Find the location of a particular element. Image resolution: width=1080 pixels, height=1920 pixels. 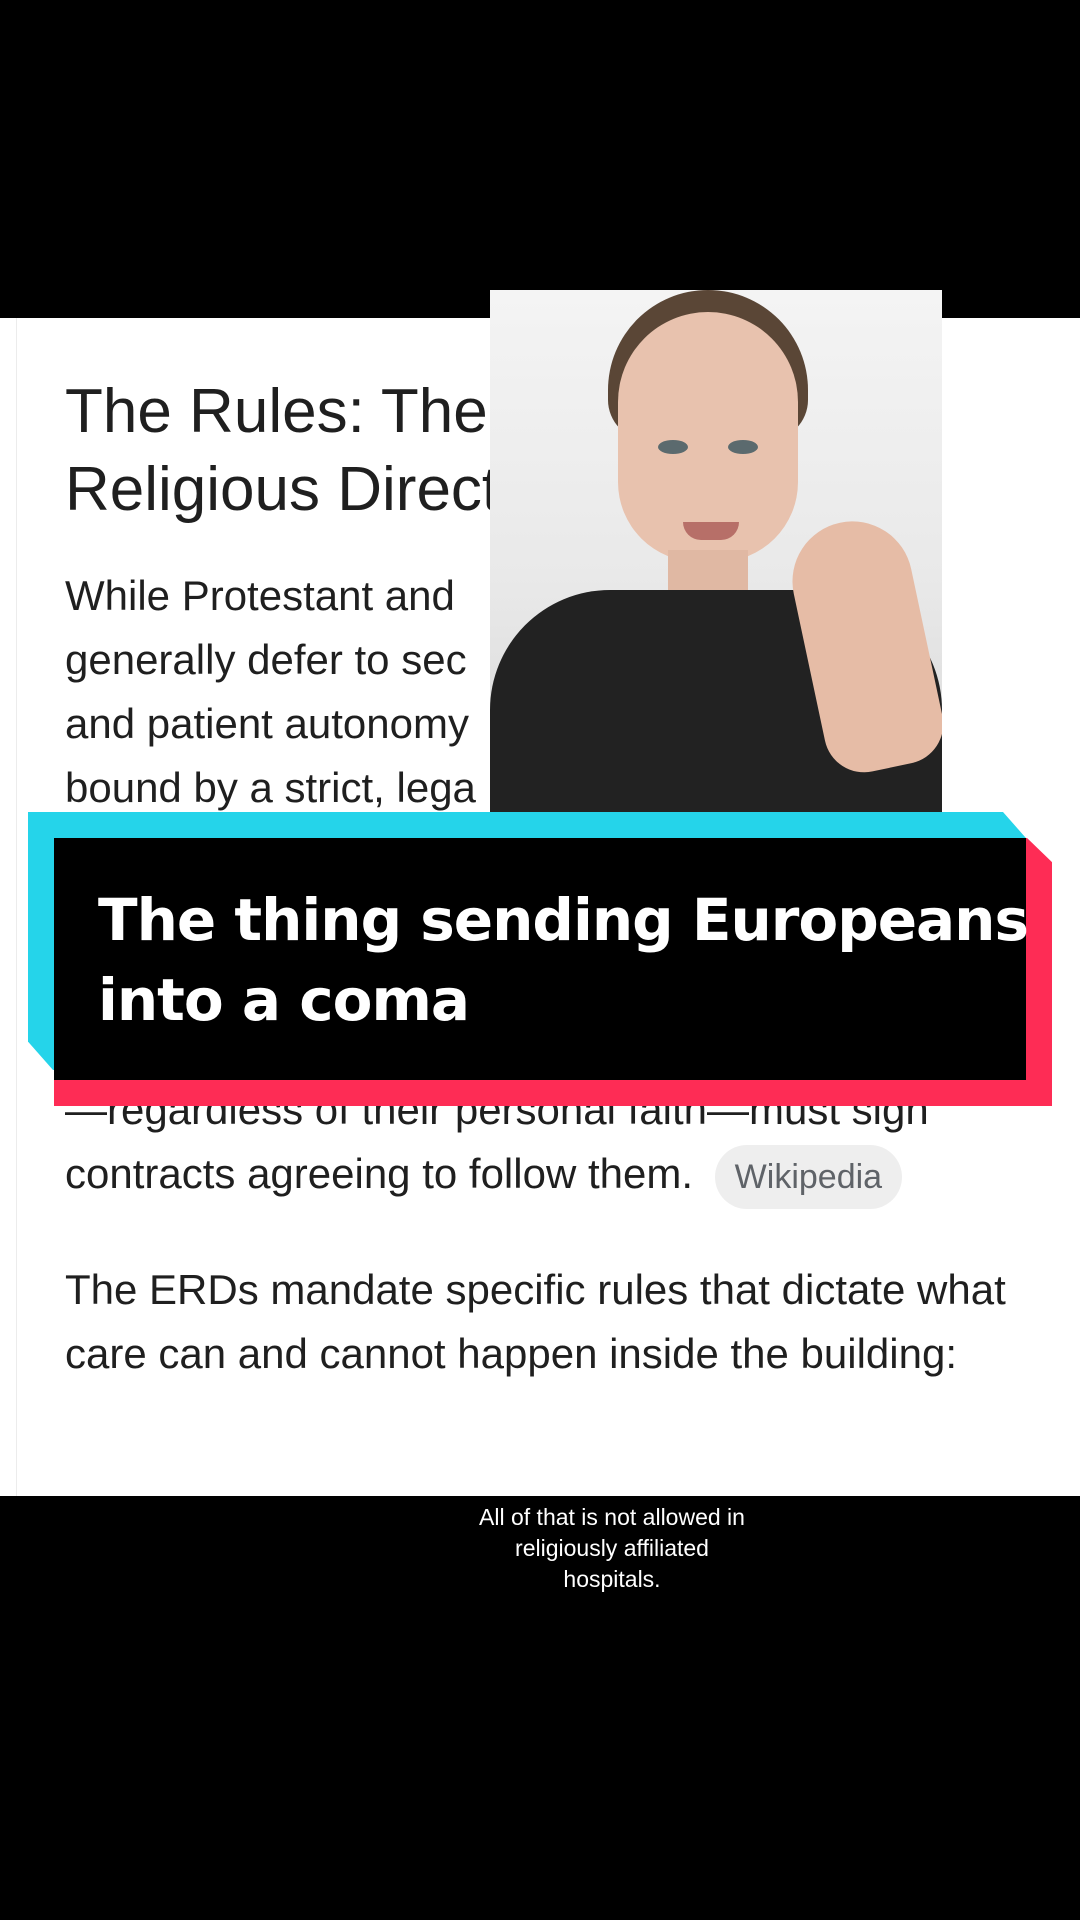

wikipedia-source-chip: Wikipedia is located at coordinates (808, 1176).